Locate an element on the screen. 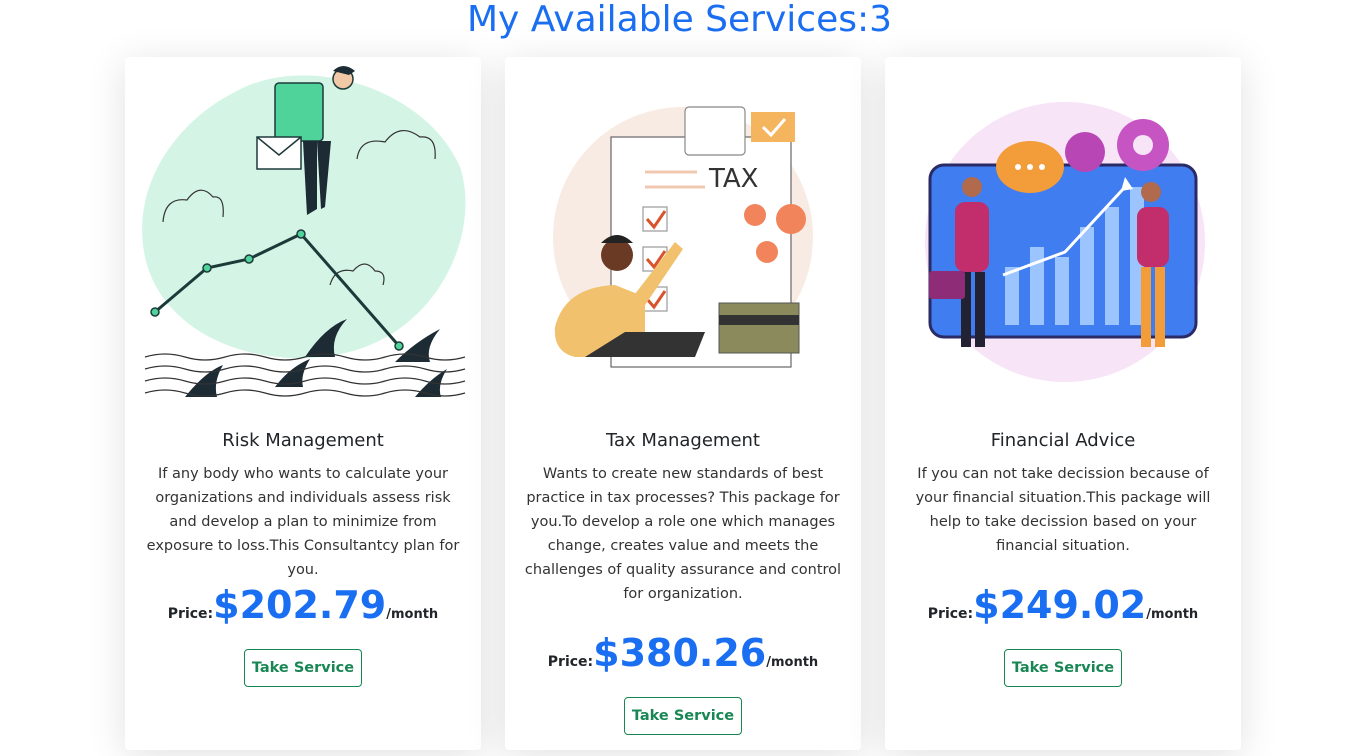 Image resolution: width=1359 pixels, height=756 pixels. financial-advice-illustration is located at coordinates (1065, 242).